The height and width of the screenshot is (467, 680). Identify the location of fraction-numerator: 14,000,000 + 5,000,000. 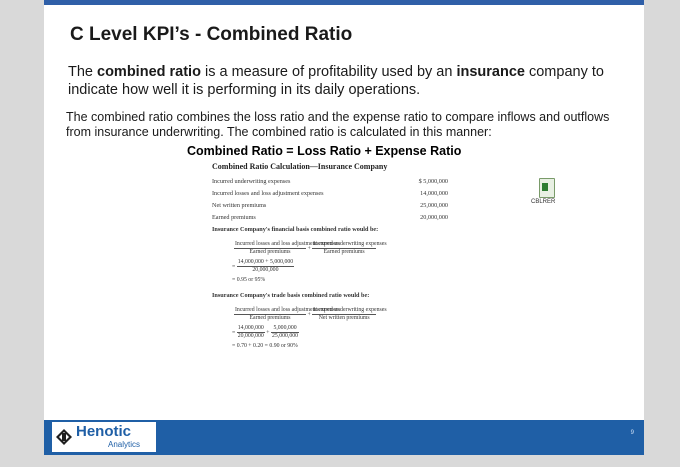
(265, 263).